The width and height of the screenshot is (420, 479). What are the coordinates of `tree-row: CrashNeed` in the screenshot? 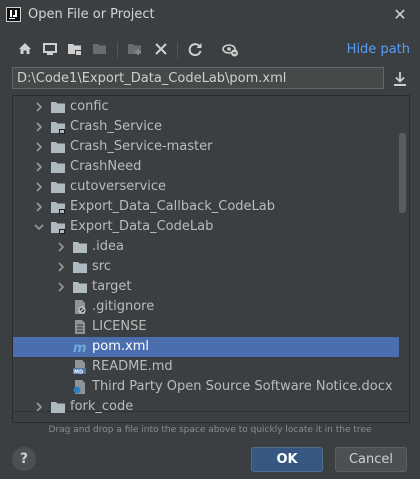 It's located at (206, 167).